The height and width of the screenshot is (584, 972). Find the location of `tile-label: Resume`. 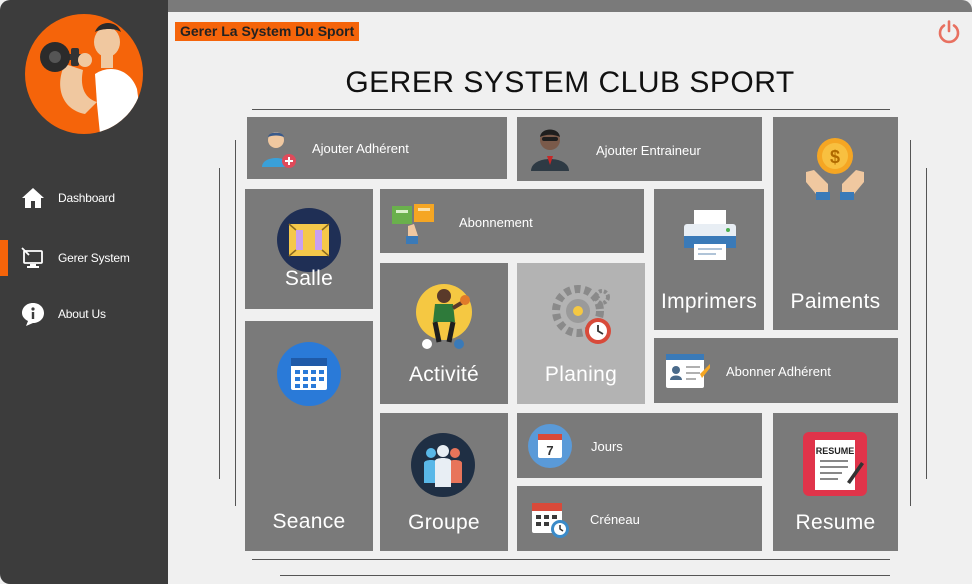

tile-label: Resume is located at coordinates (835, 522).